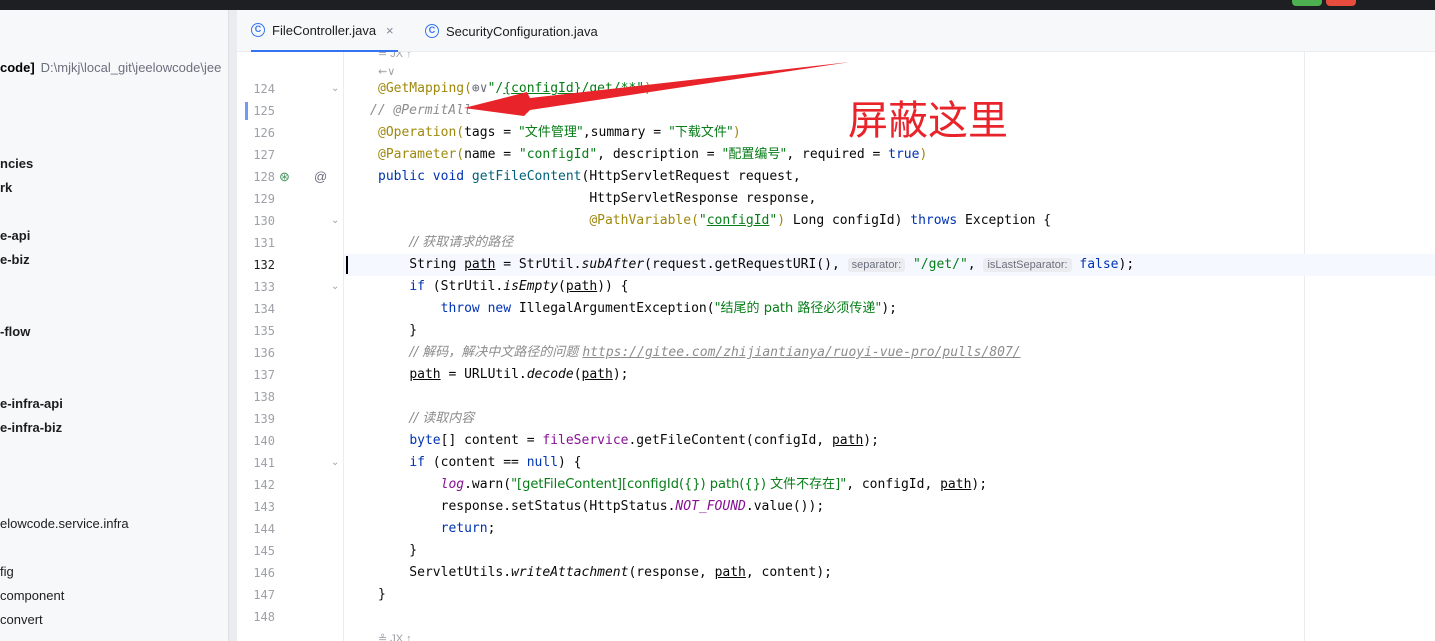  I want to click on red-arrow-annotation, so click(657, 89).